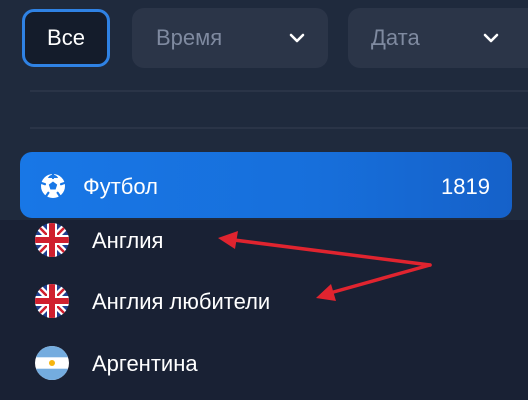 Image resolution: width=528 pixels, height=400 pixels. I want to click on country-label: Аргентина, so click(145, 363).